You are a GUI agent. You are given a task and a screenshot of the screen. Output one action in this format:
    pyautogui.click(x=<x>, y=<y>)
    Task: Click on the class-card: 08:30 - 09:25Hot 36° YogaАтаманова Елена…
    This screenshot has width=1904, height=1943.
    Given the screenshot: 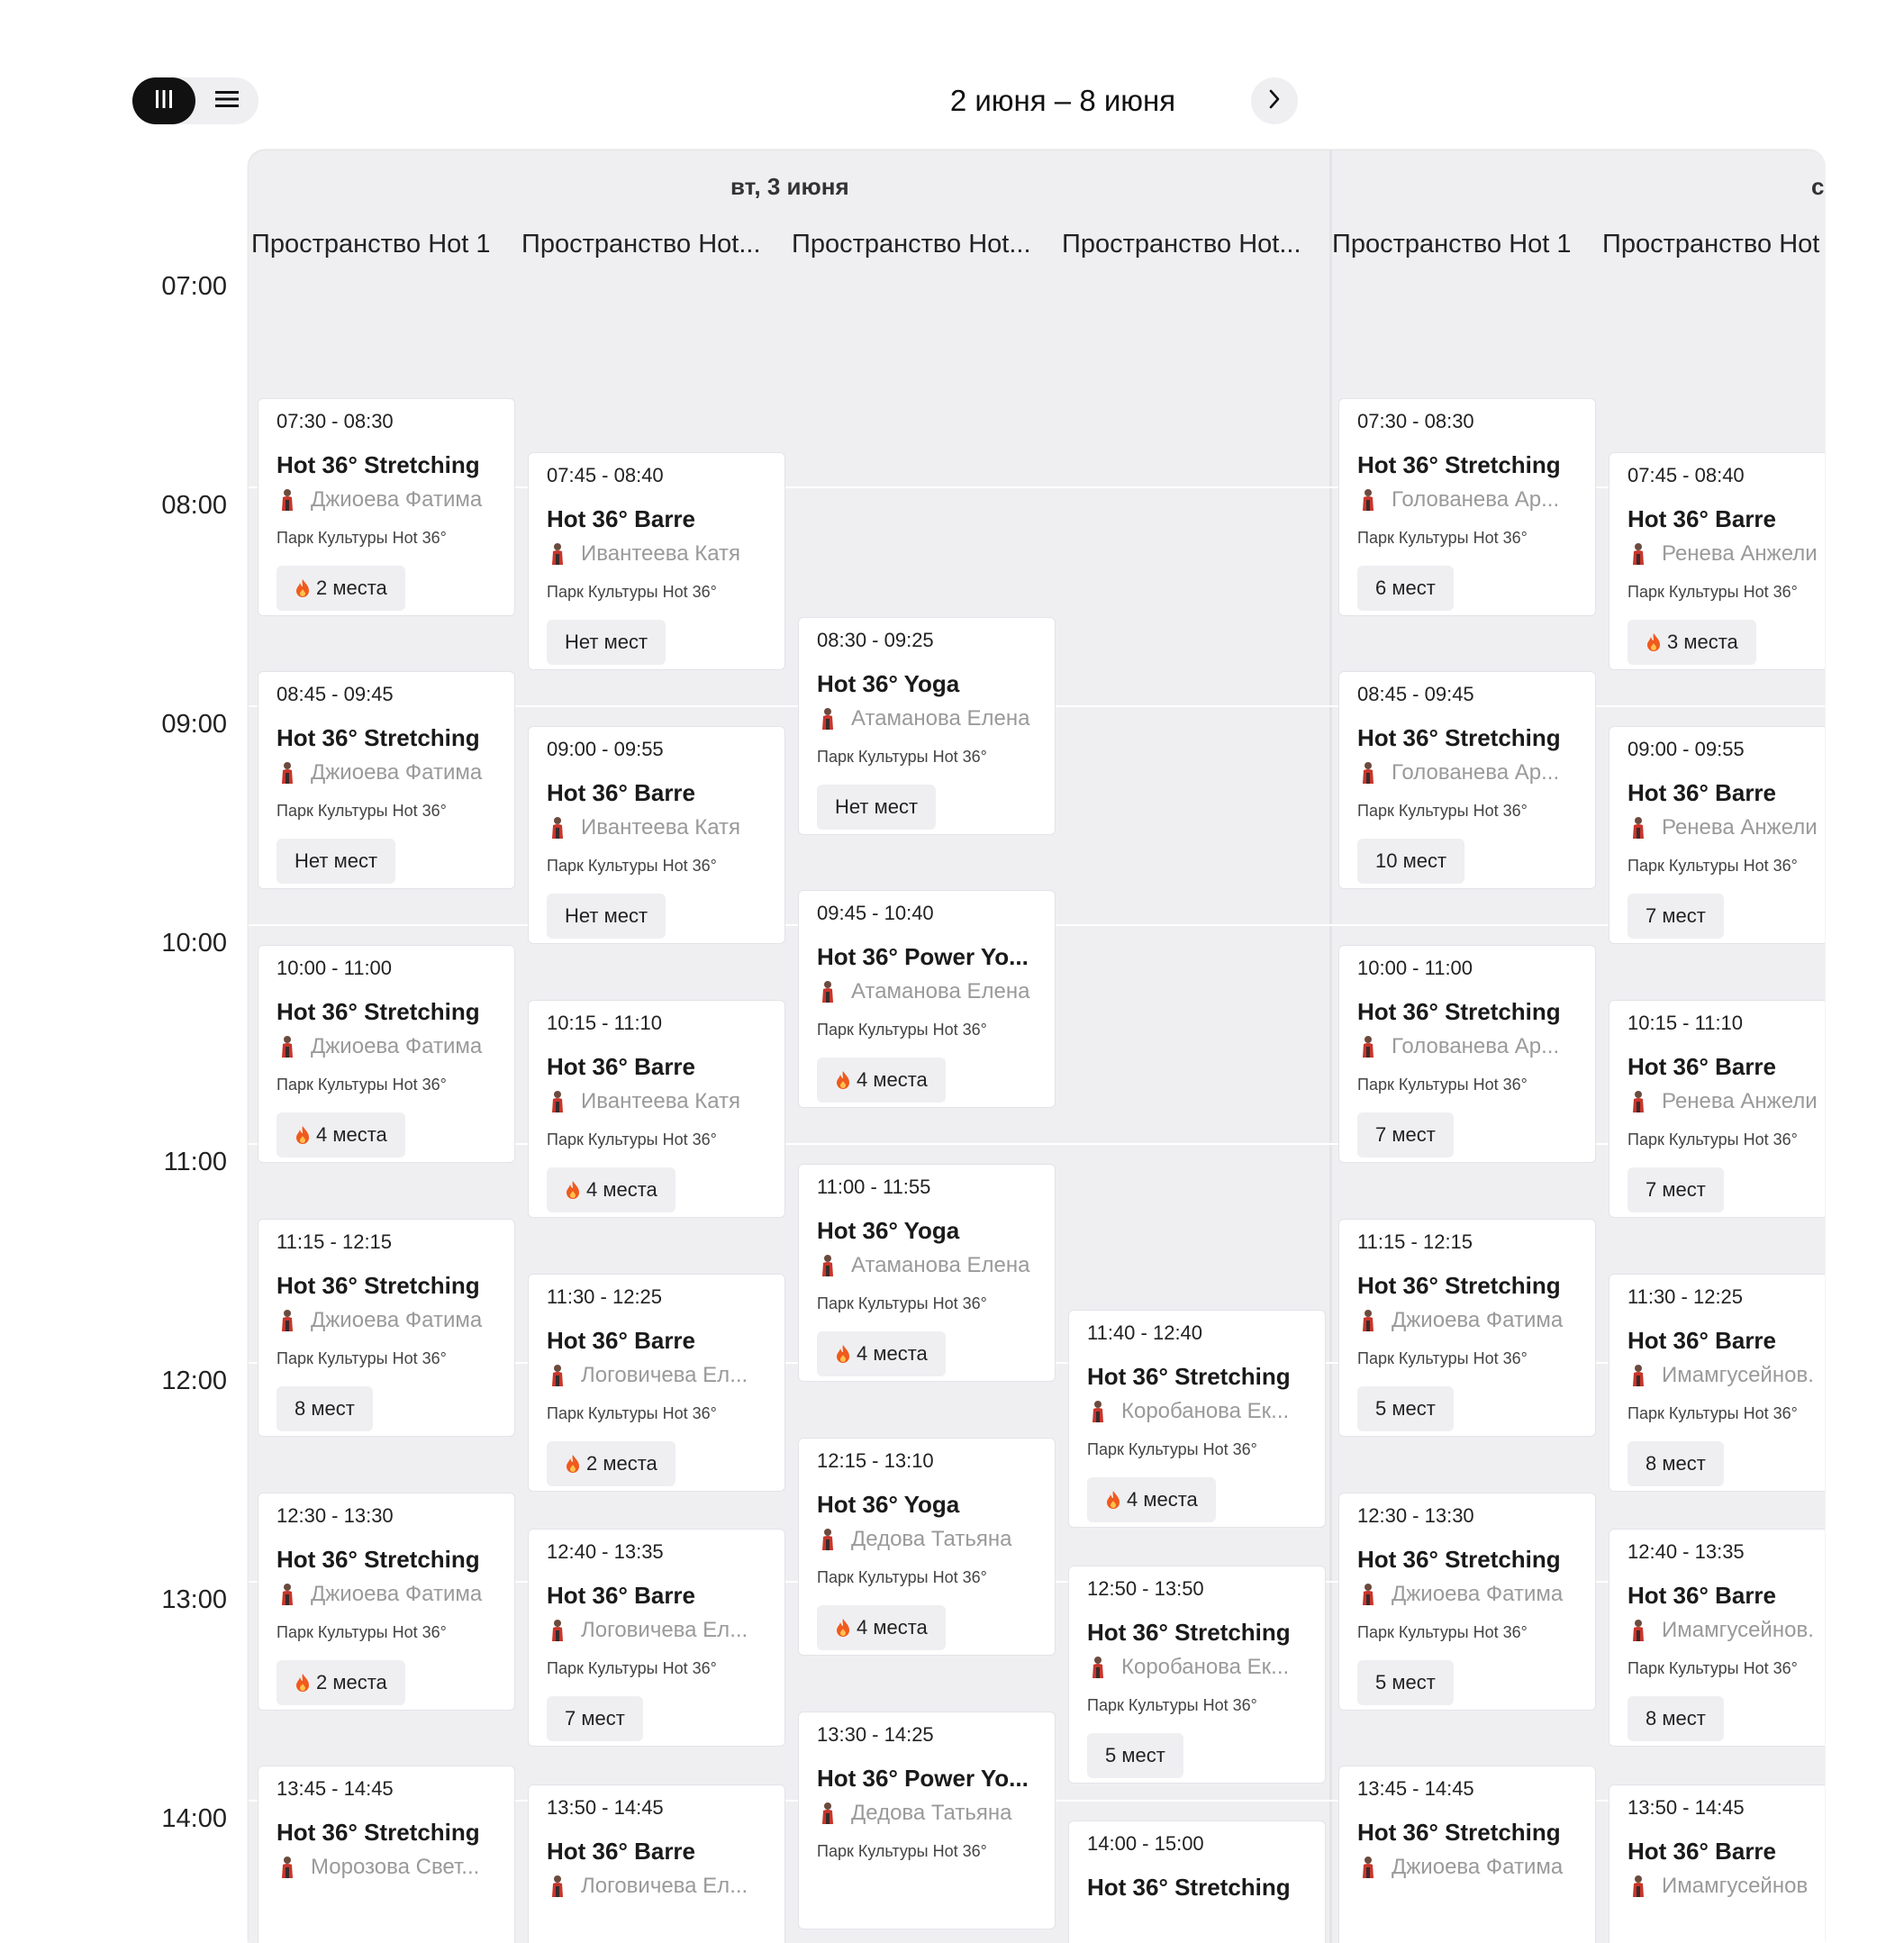 What is the action you would take?
    pyautogui.click(x=927, y=726)
    